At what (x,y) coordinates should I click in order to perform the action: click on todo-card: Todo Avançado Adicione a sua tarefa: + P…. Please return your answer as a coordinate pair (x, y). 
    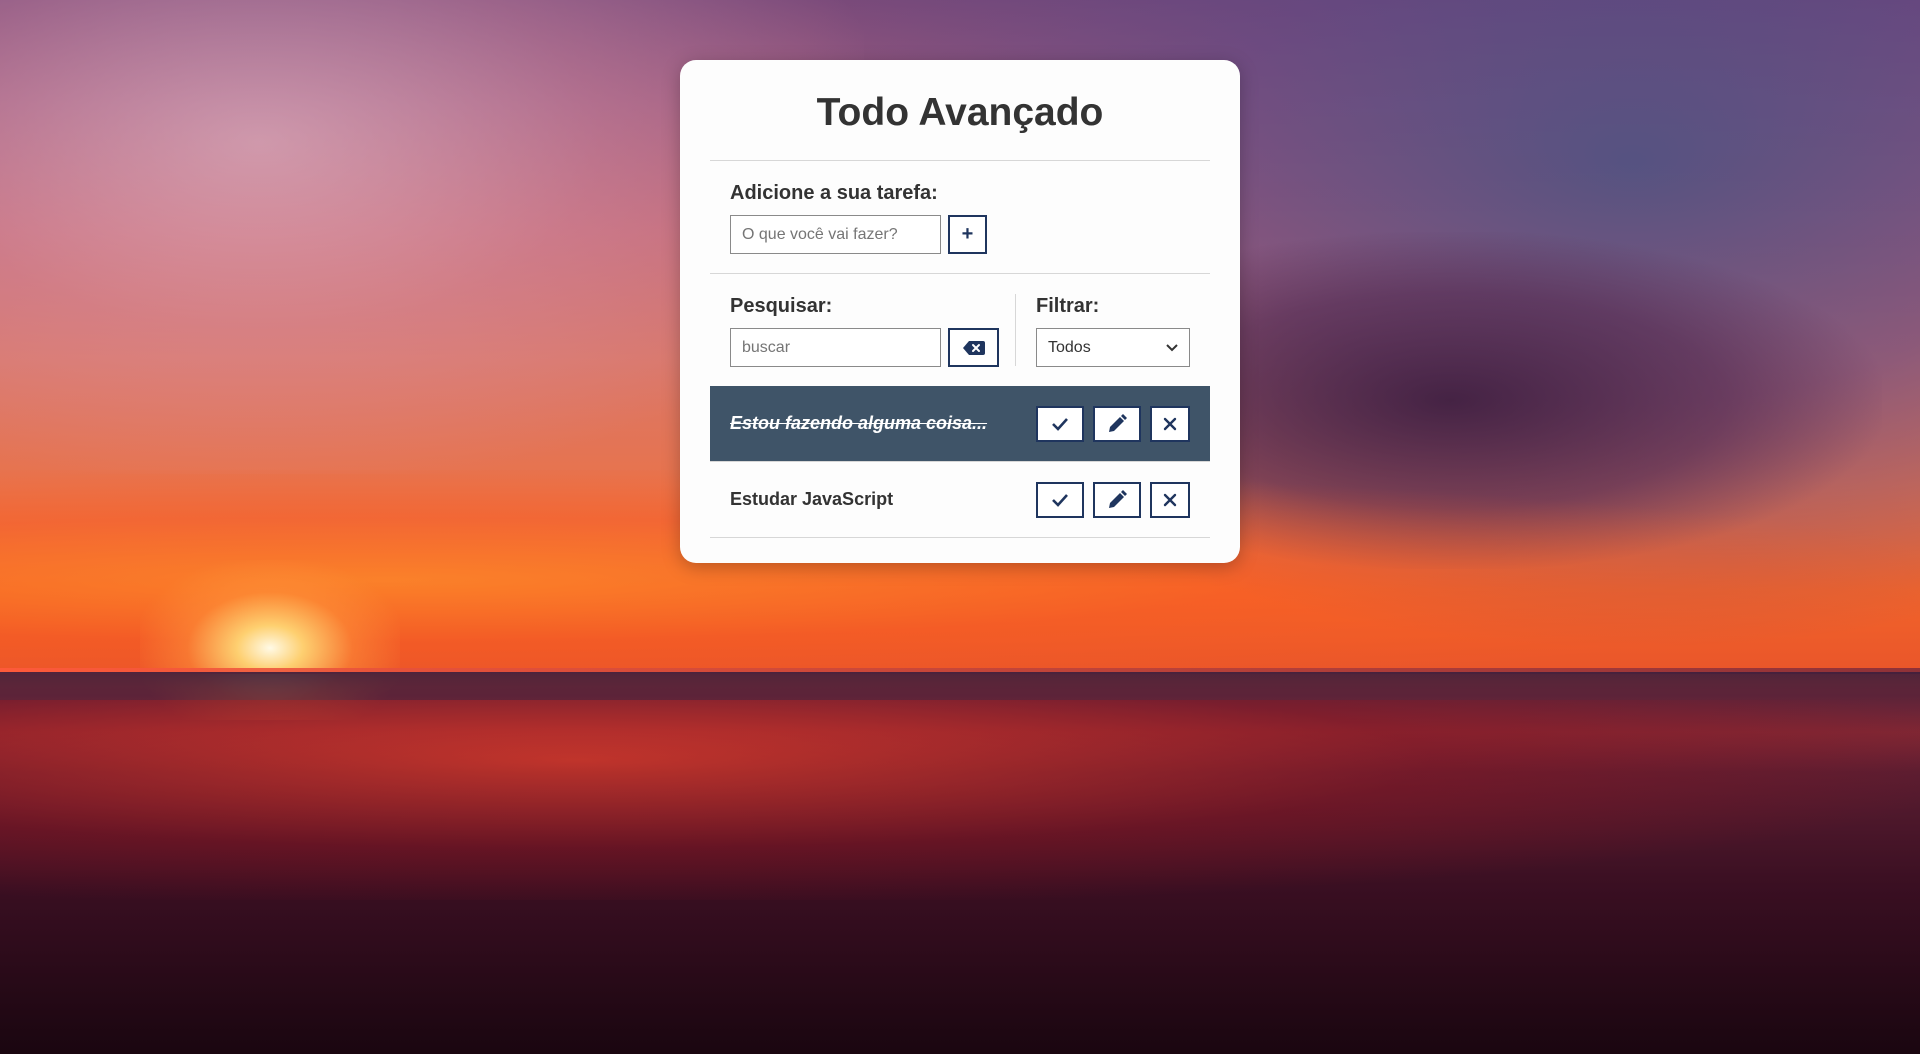
    Looking at the image, I should click on (960, 311).